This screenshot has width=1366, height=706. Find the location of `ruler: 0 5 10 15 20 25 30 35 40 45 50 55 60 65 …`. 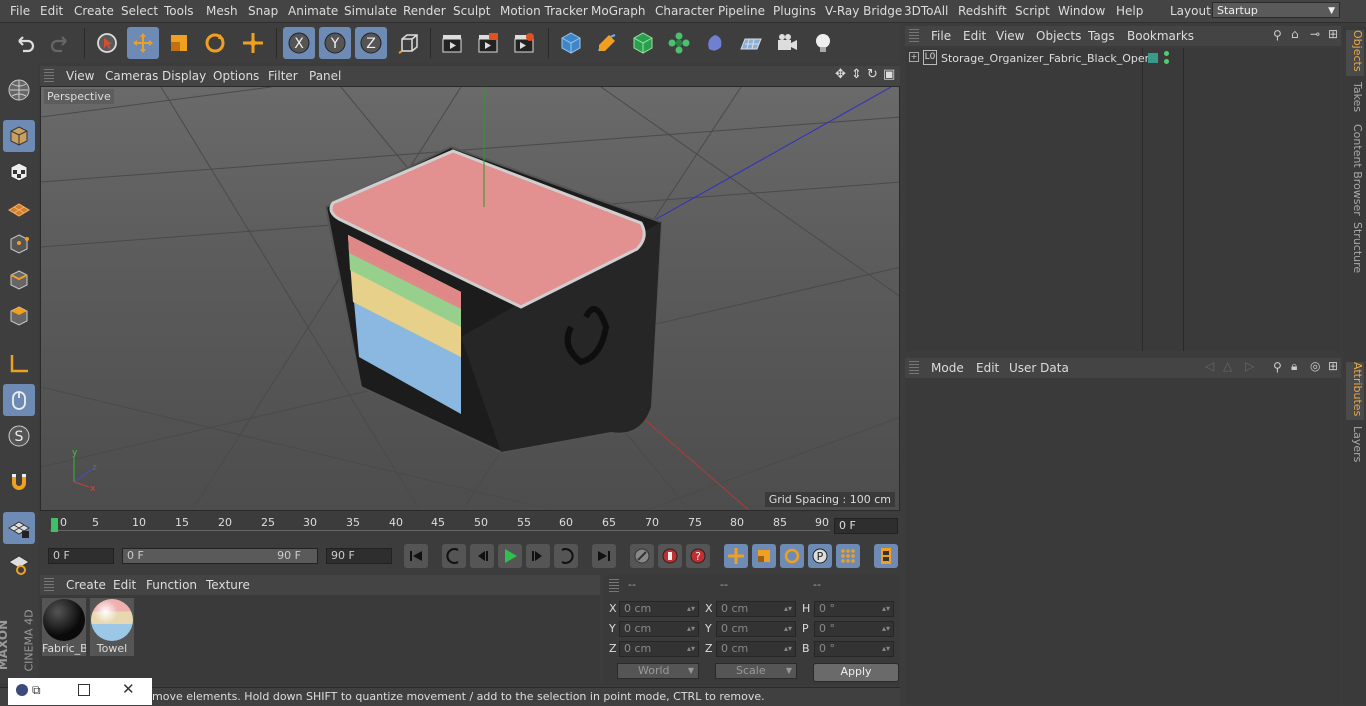

ruler: 0 5 10 15 20 25 30 35 40 45 50 55 60 65 … is located at coordinates (440, 526).